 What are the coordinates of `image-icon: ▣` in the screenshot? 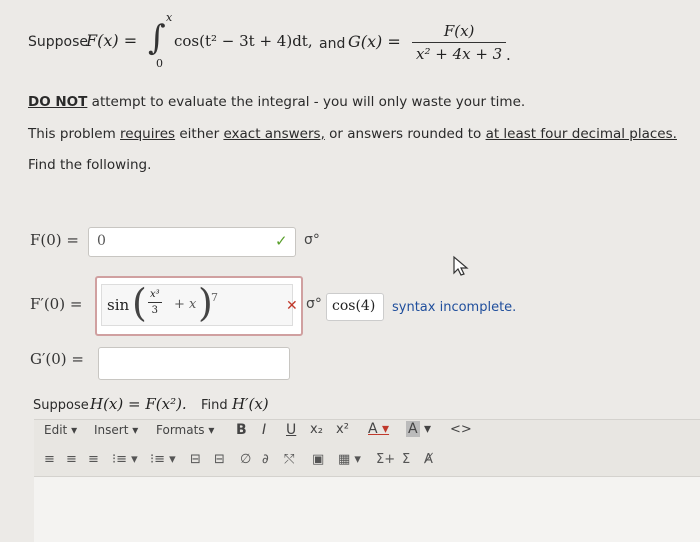 It's located at (318, 459).